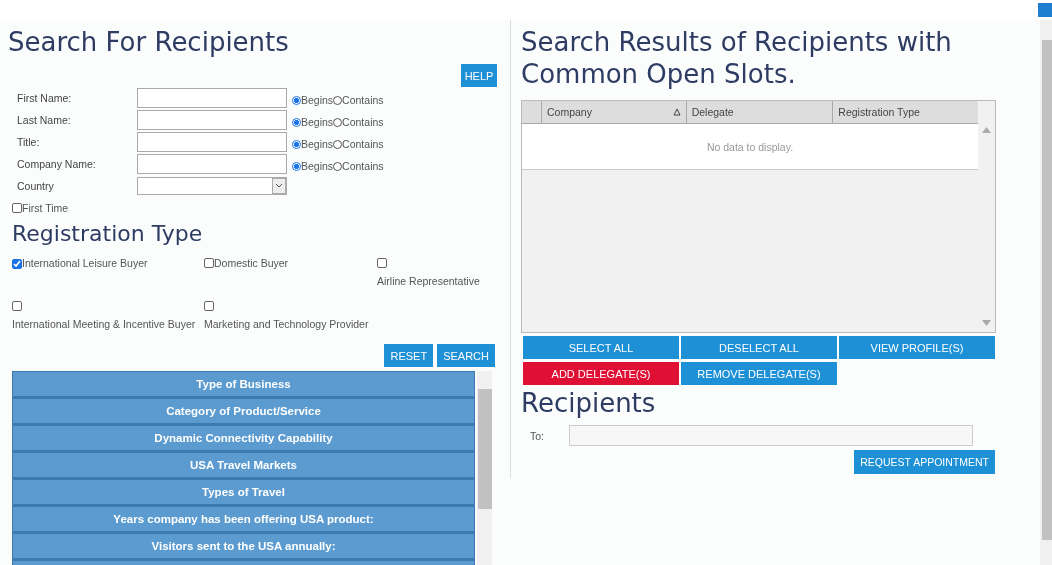 The width and height of the screenshot is (1052, 565). Describe the element at coordinates (243, 384) in the screenshot. I see `accordion-header: Type of Business` at that location.